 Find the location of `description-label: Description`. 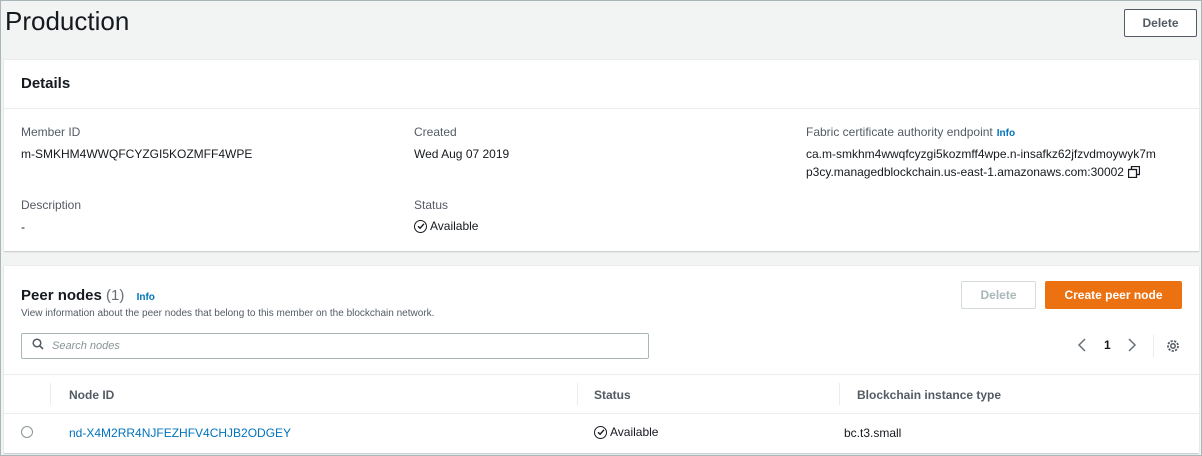

description-label: Description is located at coordinates (51, 205).